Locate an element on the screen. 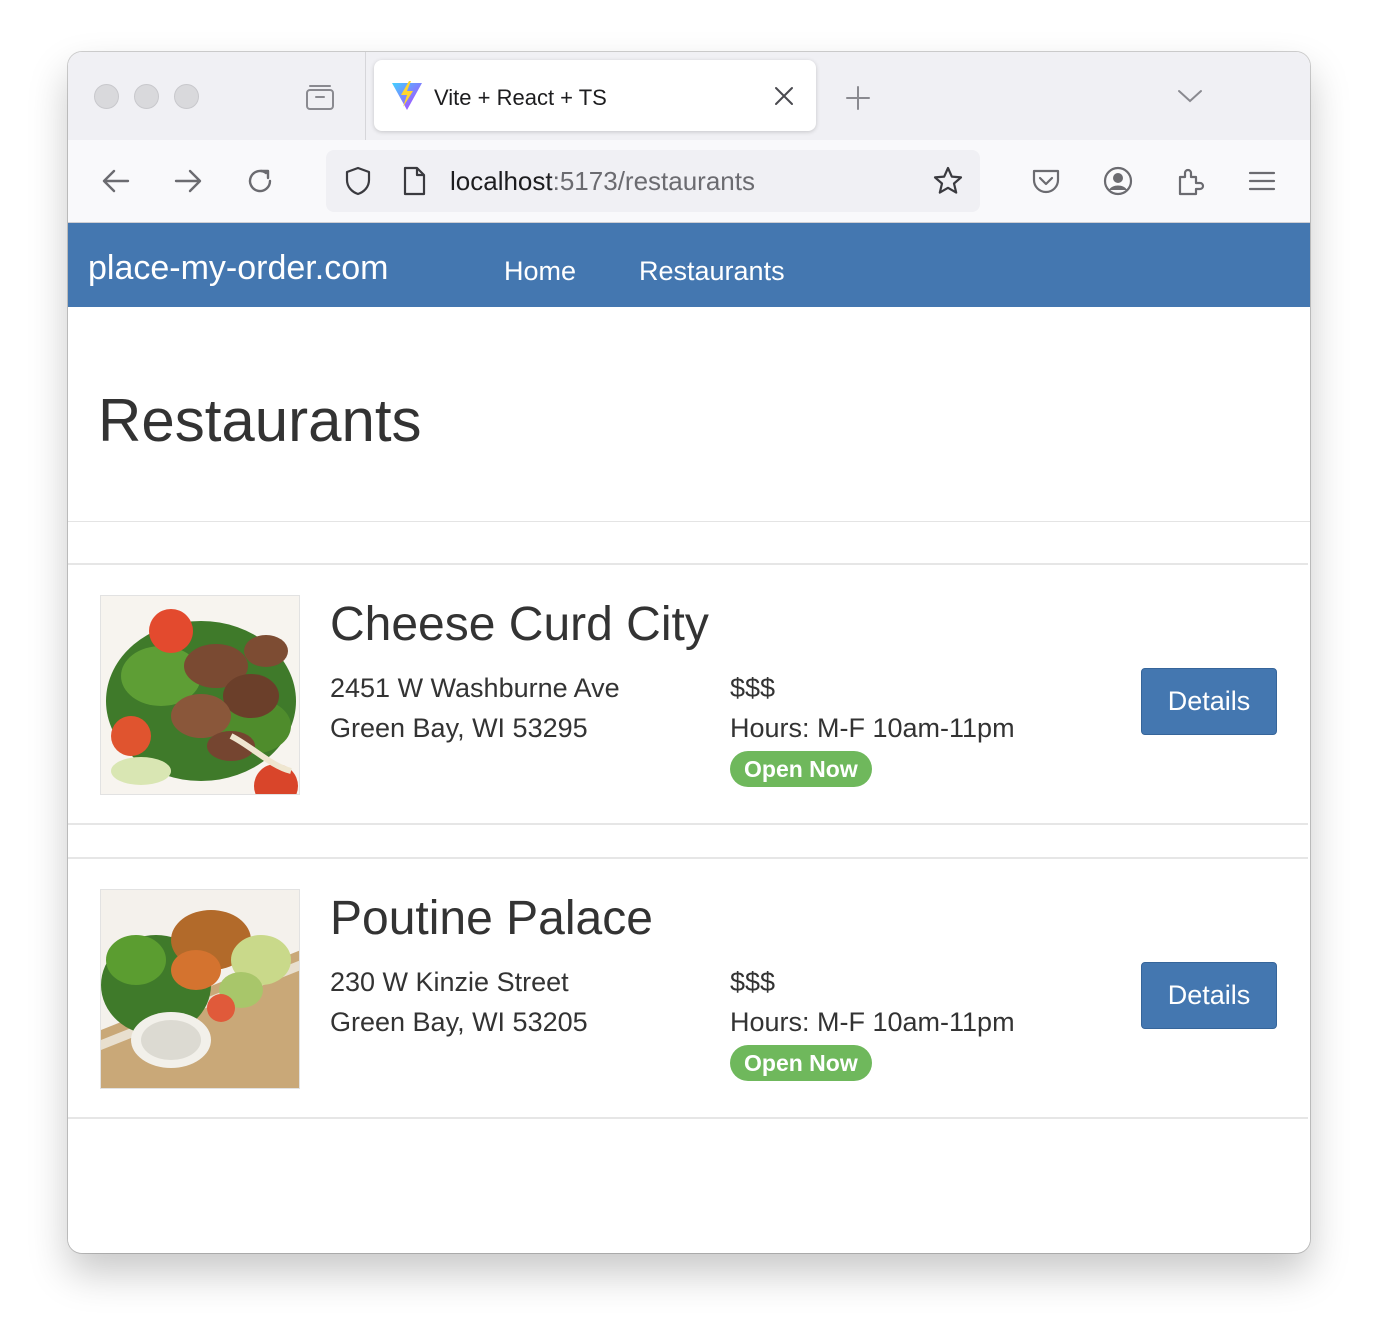 The width and height of the screenshot is (1378, 1338). tab-bar: Vite + React + TS is located at coordinates (689, 96).